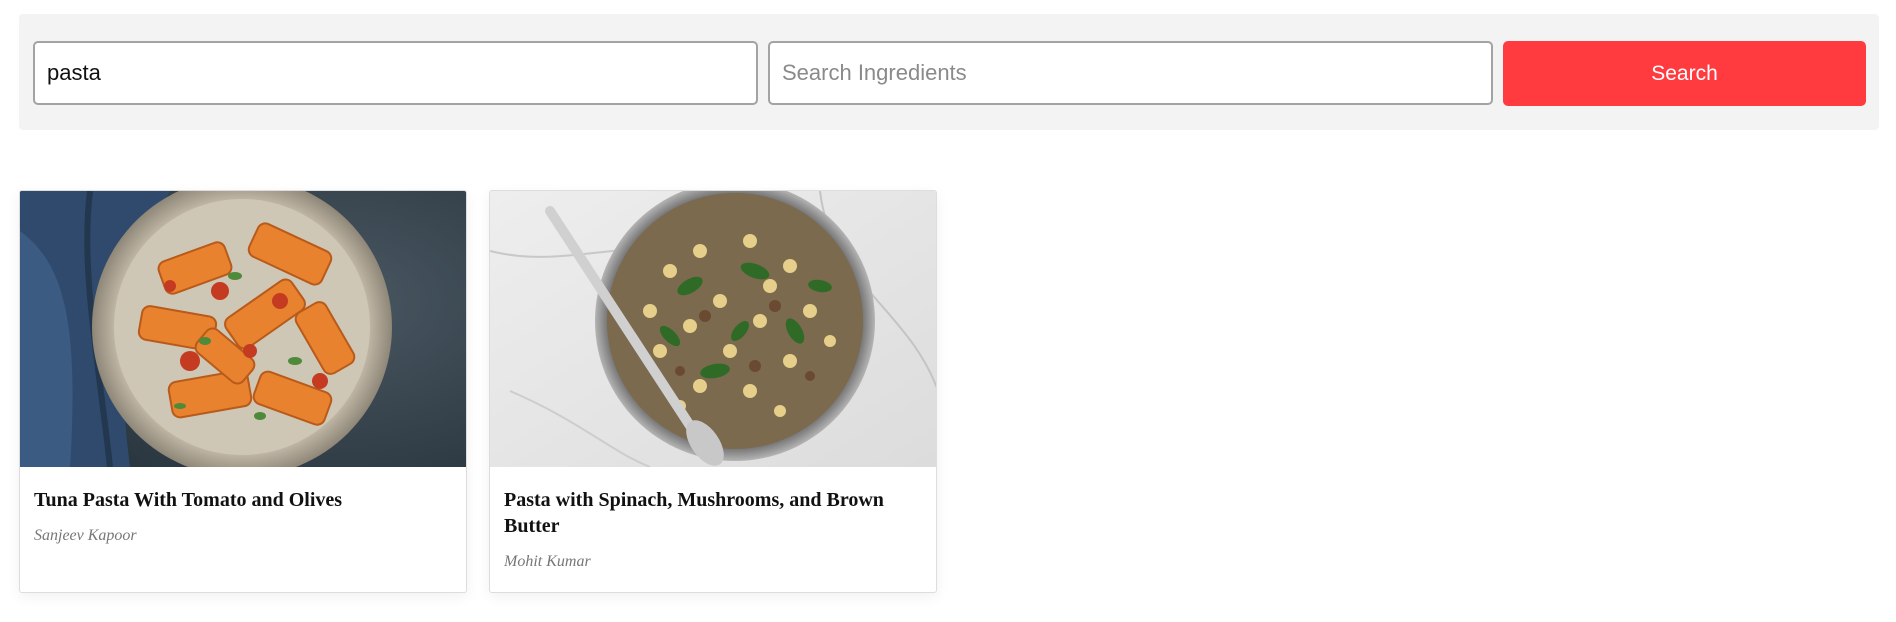 The image size is (1896, 622). Describe the element at coordinates (713, 329) in the screenshot. I see `spinach-mushroom-pasta-pan-image` at that location.